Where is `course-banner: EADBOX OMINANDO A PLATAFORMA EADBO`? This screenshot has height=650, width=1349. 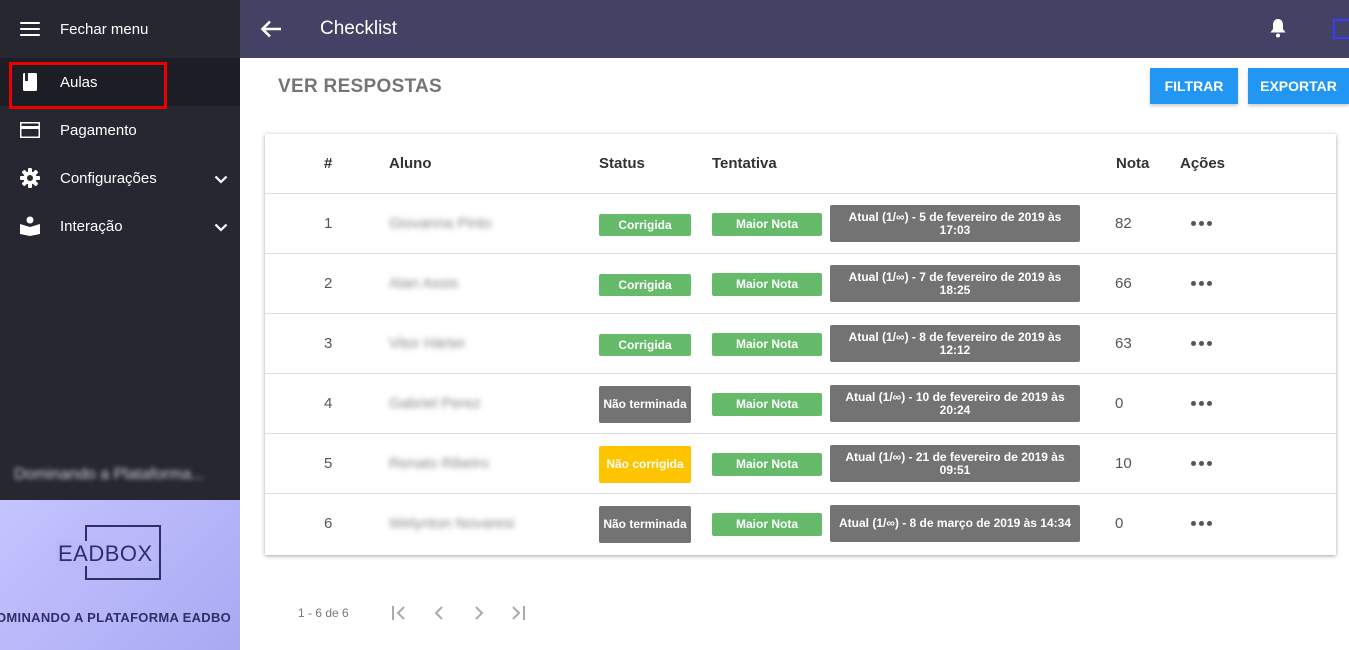 course-banner: EADBOX OMINANDO A PLATAFORMA EADBO is located at coordinates (120, 575).